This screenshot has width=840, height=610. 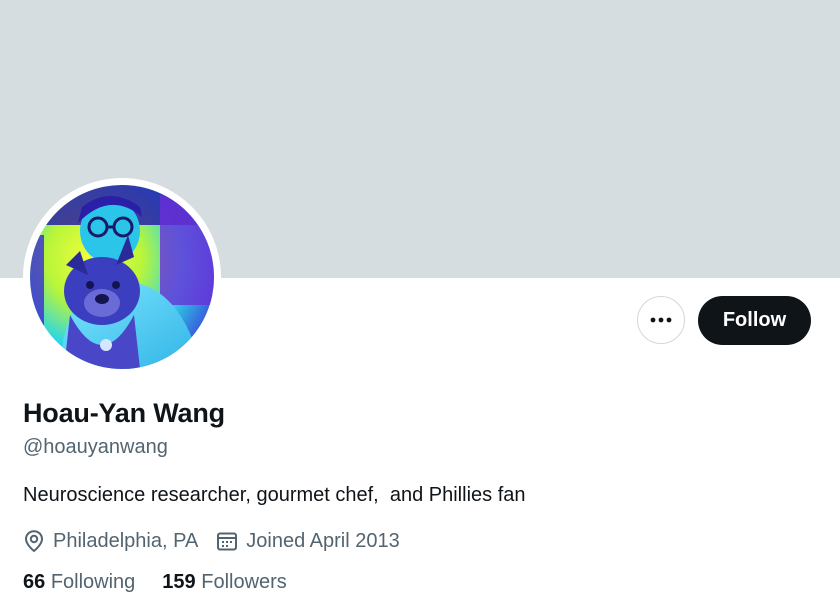 What do you see at coordinates (34, 582) in the screenshot?
I see `following-count: 66` at bounding box center [34, 582].